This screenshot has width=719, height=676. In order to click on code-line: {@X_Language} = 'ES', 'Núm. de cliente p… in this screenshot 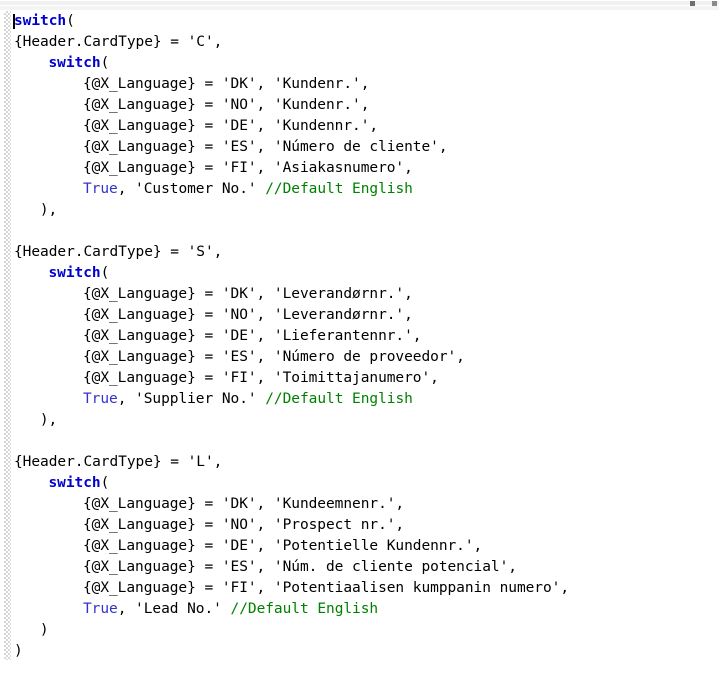, I will do `click(359, 567)`.